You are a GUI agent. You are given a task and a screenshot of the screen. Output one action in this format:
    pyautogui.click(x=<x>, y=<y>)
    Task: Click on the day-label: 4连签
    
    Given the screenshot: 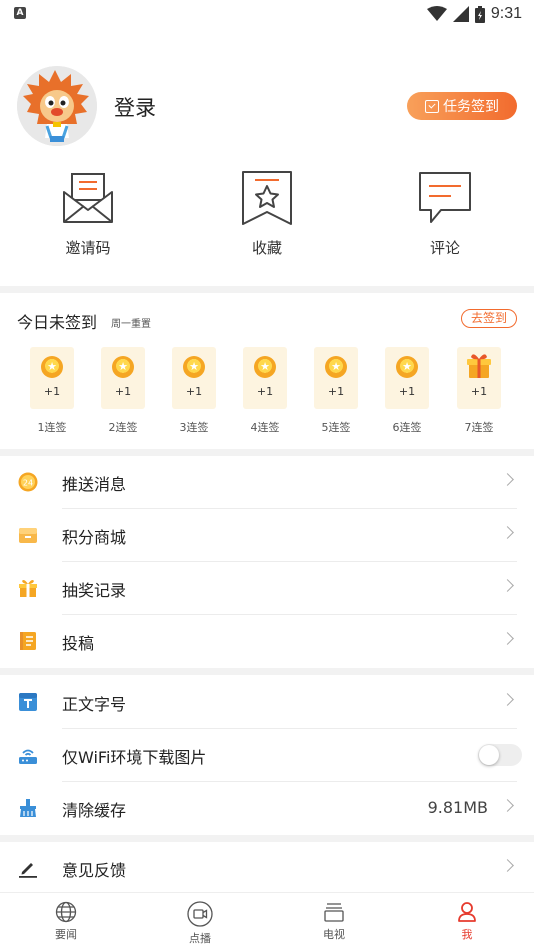 What is the action you would take?
    pyautogui.click(x=265, y=427)
    